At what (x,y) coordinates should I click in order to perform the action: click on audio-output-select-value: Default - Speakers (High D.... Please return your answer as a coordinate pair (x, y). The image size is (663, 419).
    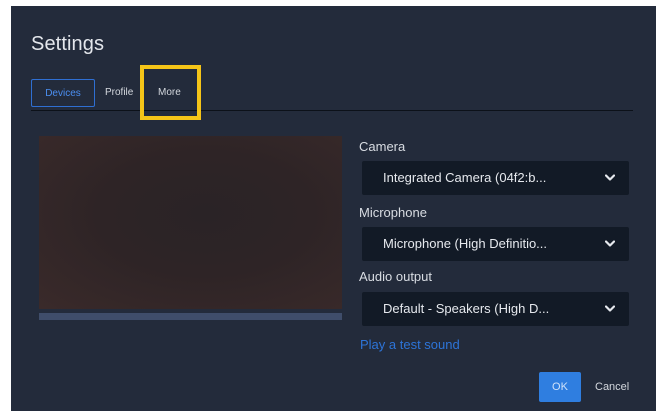
    Looking at the image, I should click on (466, 308).